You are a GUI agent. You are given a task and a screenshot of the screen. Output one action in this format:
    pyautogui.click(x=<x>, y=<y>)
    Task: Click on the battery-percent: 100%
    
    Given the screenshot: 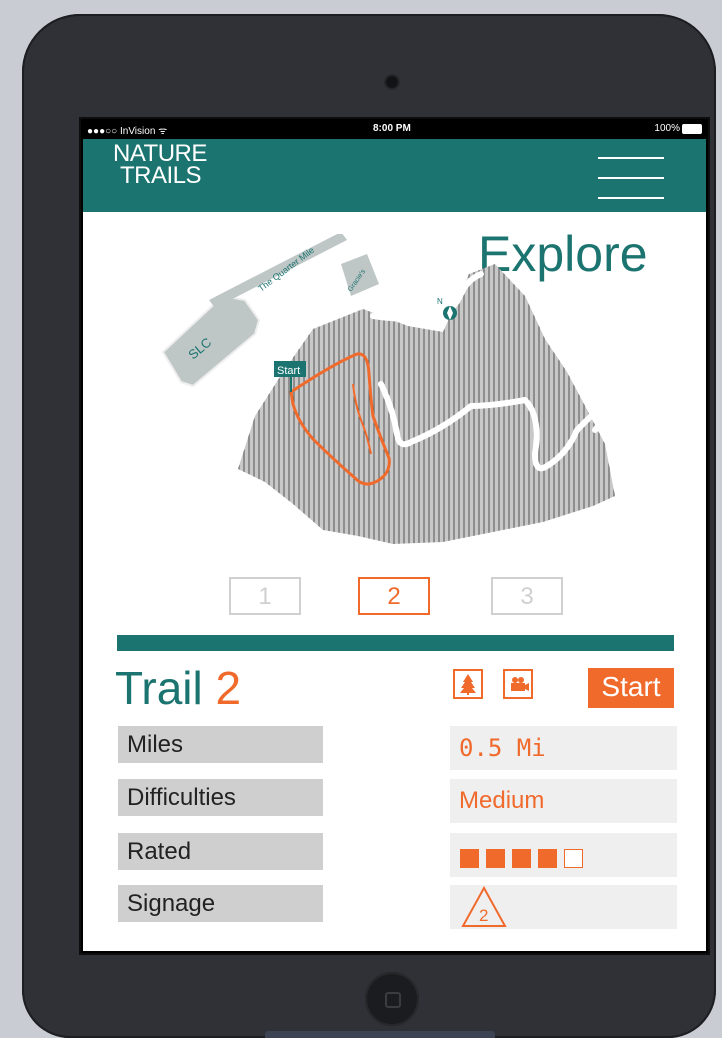 What is the action you would take?
    pyautogui.click(x=667, y=128)
    